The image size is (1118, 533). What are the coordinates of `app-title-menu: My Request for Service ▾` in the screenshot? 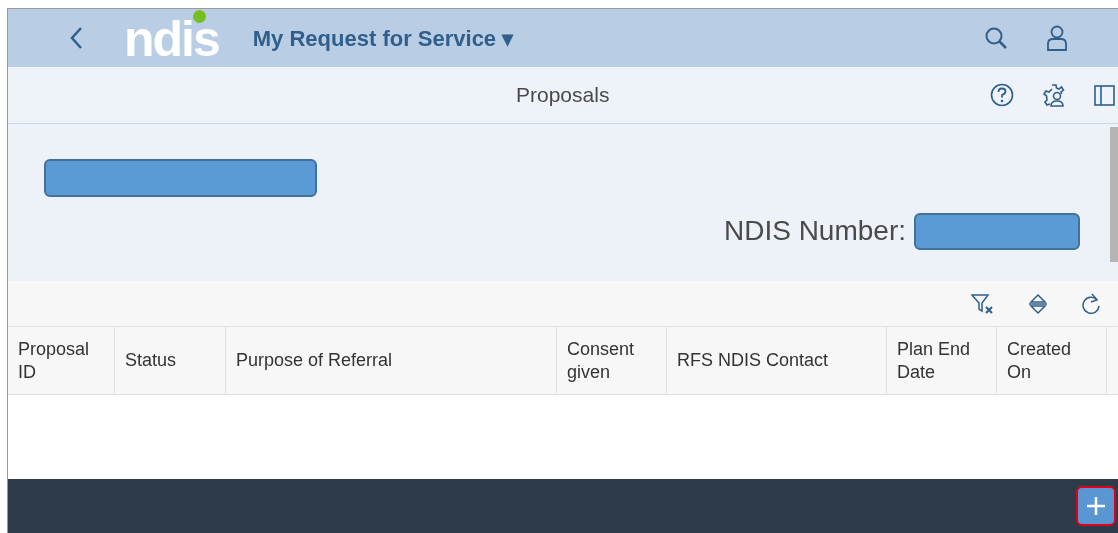 It's located at (383, 38).